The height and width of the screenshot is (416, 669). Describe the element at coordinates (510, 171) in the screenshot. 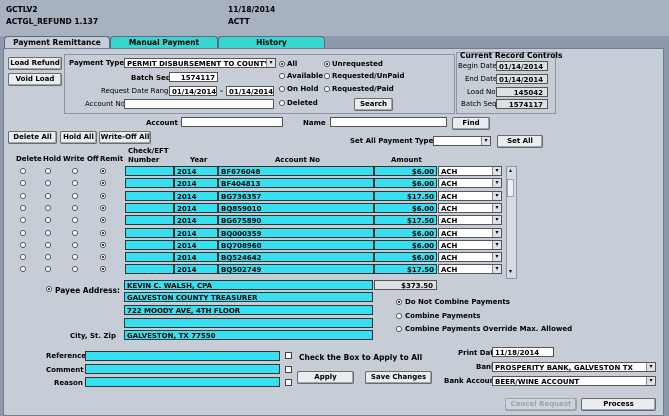

I see `scroll-up-icon: ▴` at that location.